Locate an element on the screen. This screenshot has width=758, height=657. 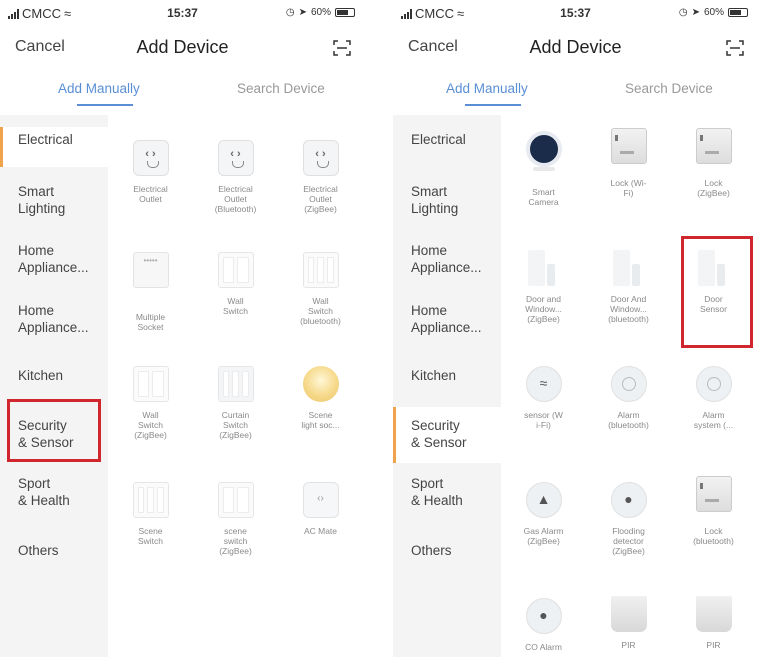
door-window-sensor-icon is located at coordinates (544, 268).